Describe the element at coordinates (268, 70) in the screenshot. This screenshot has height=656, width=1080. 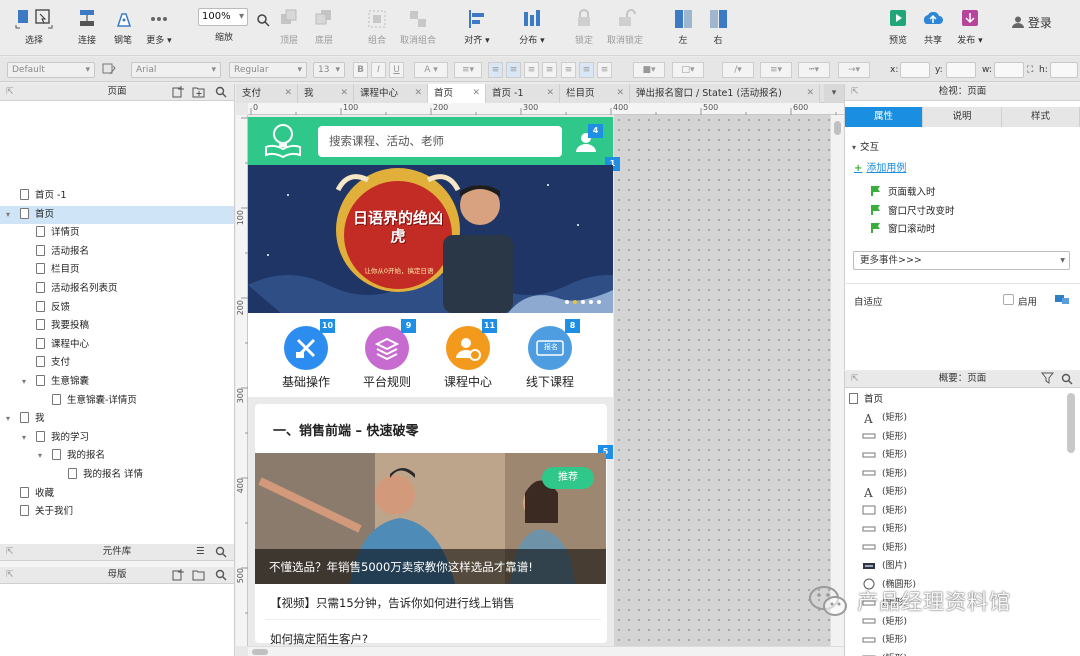
I see `font-weight-select: Regular ▾` at that location.